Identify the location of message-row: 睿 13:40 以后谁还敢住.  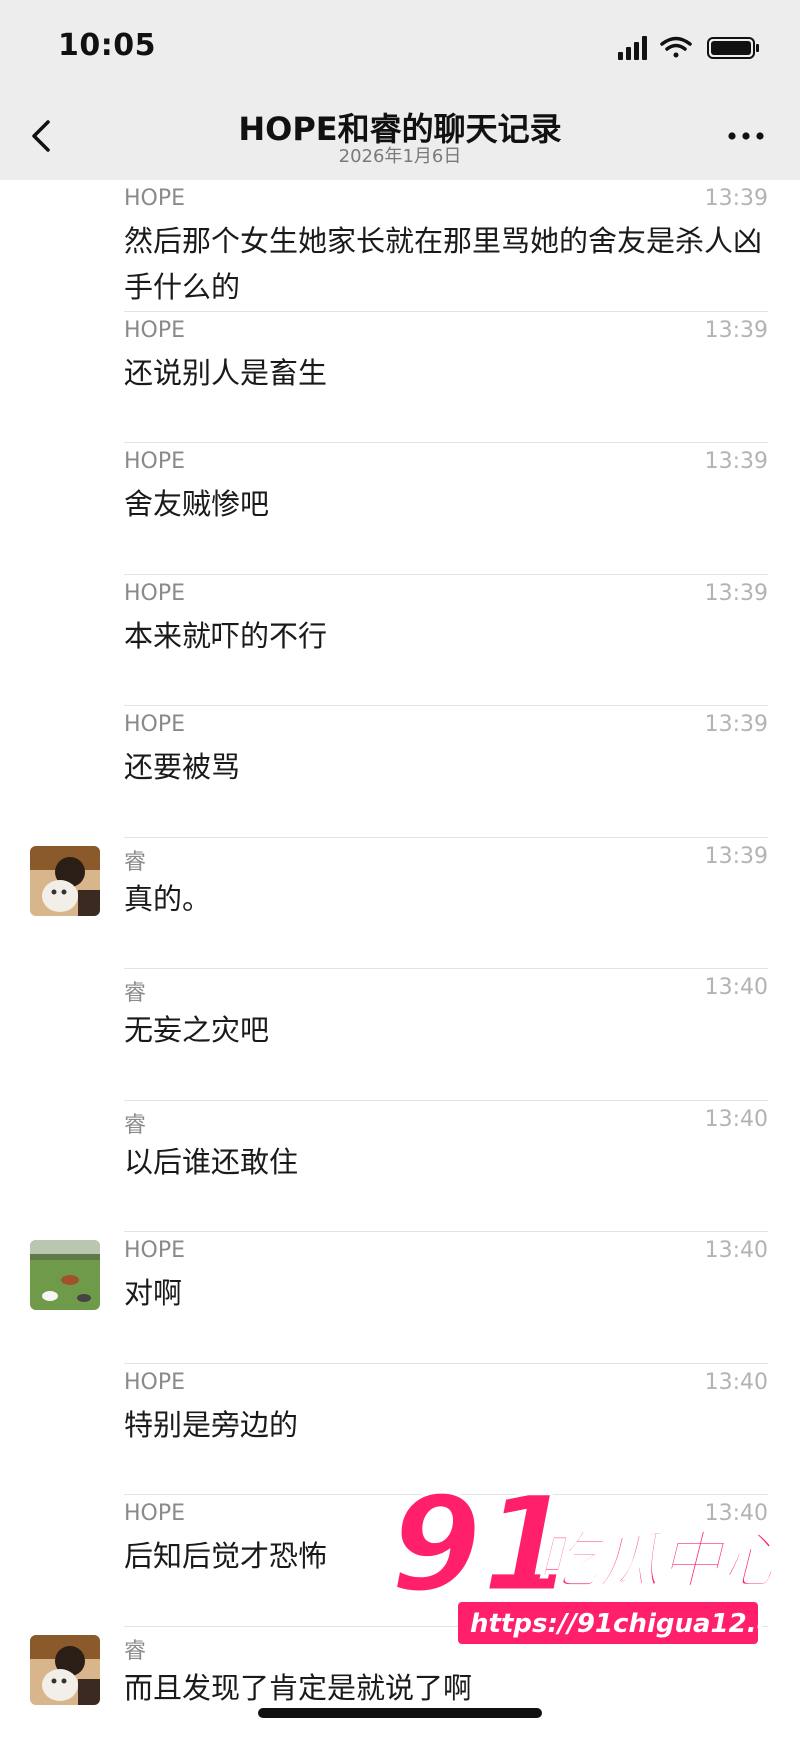
(400, 1167).